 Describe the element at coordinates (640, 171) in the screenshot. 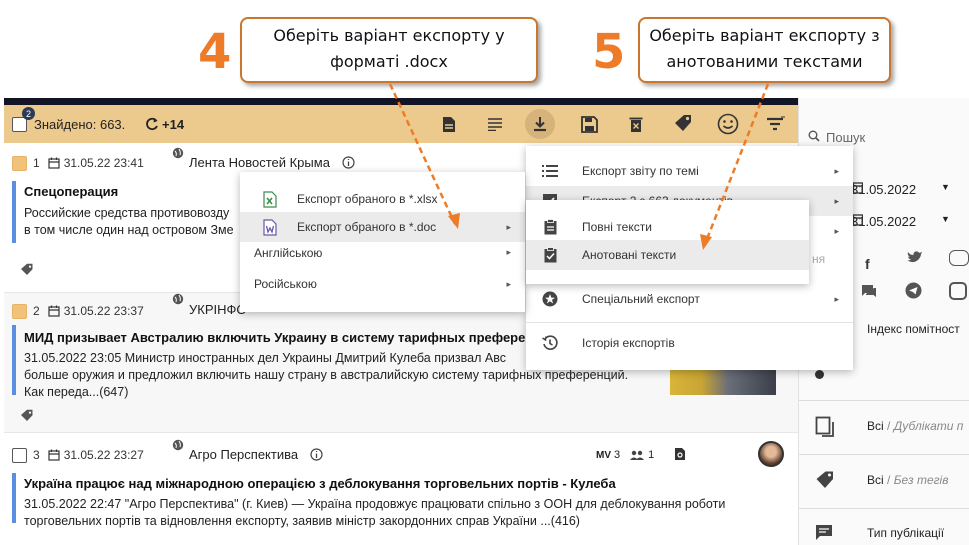

I see `menu-item-label: Експорт звіту по темі` at that location.